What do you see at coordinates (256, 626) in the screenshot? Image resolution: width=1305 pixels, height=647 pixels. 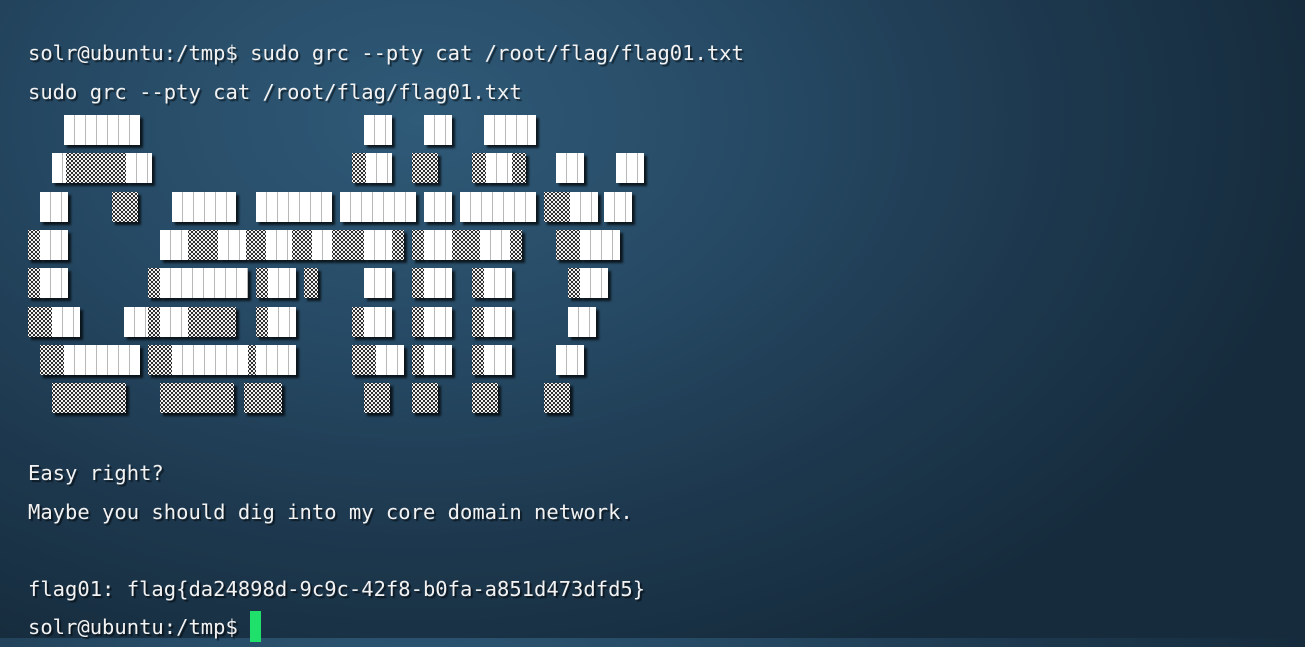 I see `cursor-block` at bounding box center [256, 626].